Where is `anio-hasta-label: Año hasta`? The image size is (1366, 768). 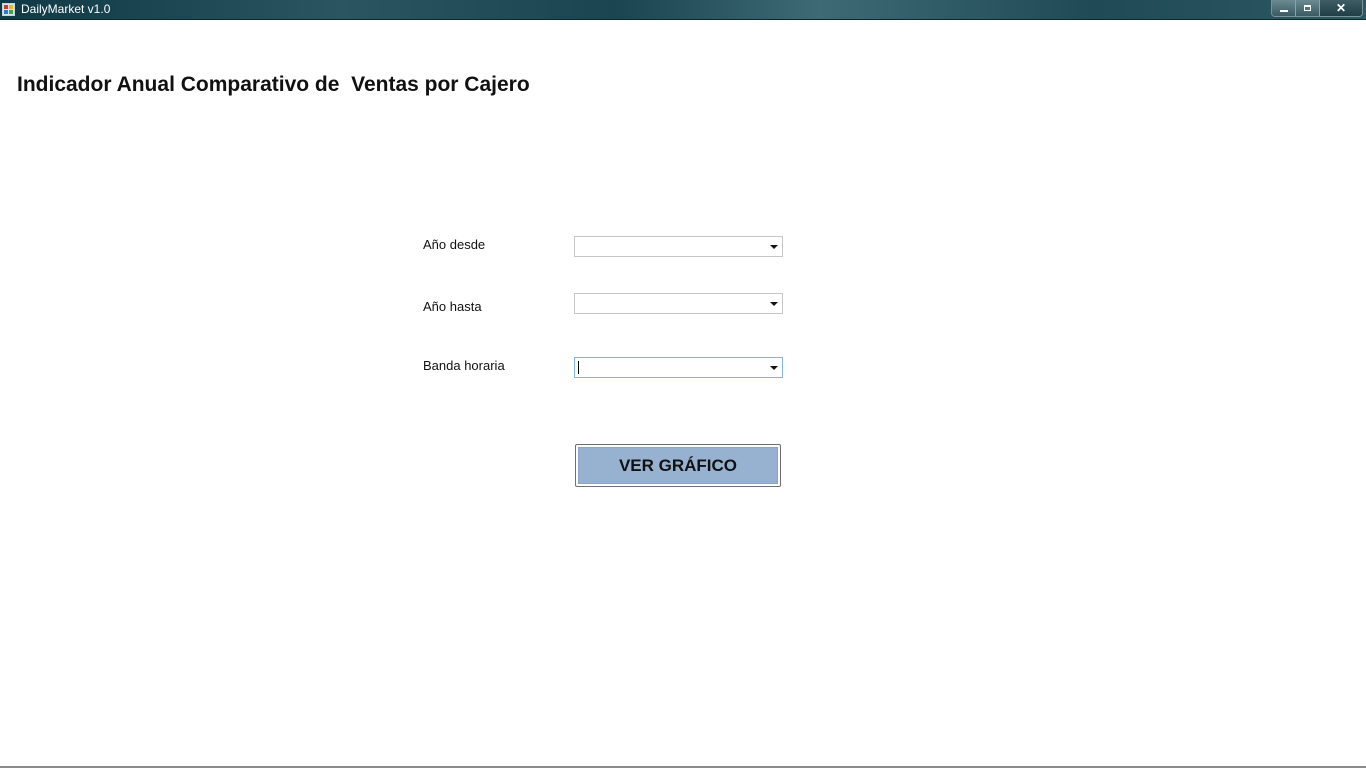 anio-hasta-label: Año hasta is located at coordinates (452, 306).